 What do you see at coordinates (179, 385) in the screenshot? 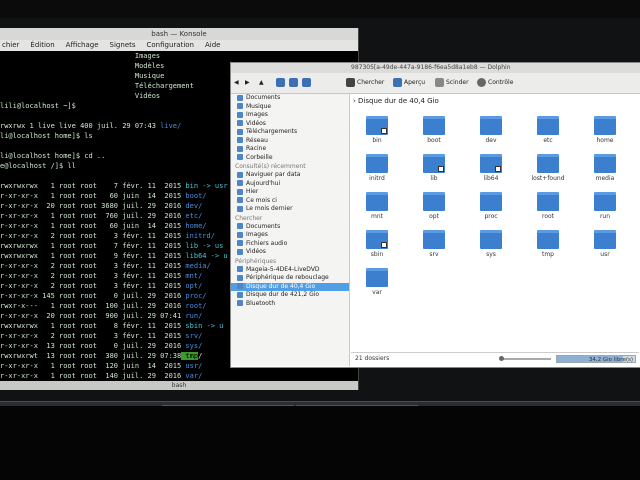
I see `konsole-tab-bash: bash` at bounding box center [179, 385].